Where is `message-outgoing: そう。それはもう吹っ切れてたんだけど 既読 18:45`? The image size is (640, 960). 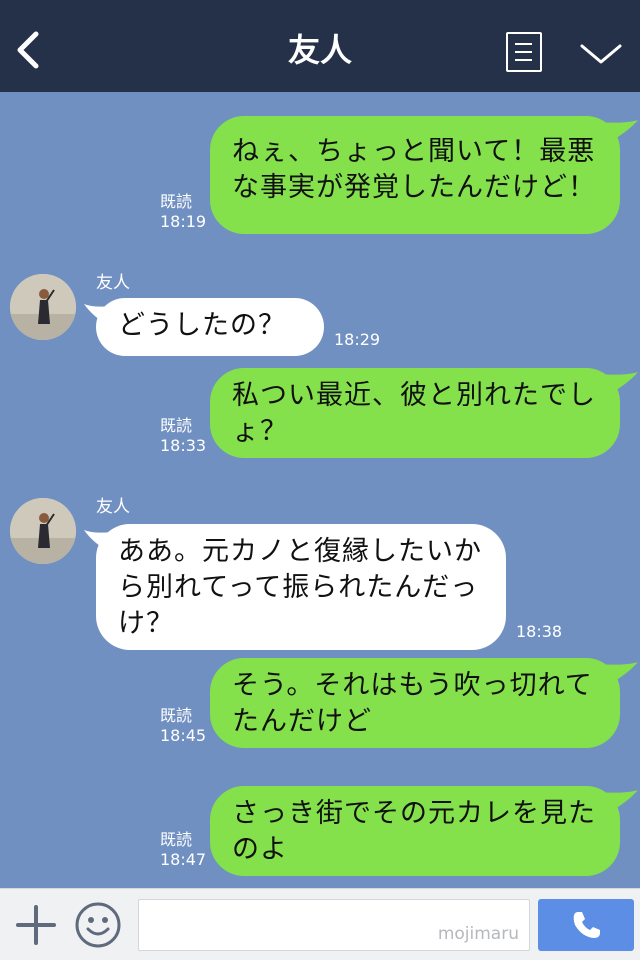 message-outgoing: そう。それはもう吹っ切れてたんだけど 既読 18:45 is located at coordinates (320, 708).